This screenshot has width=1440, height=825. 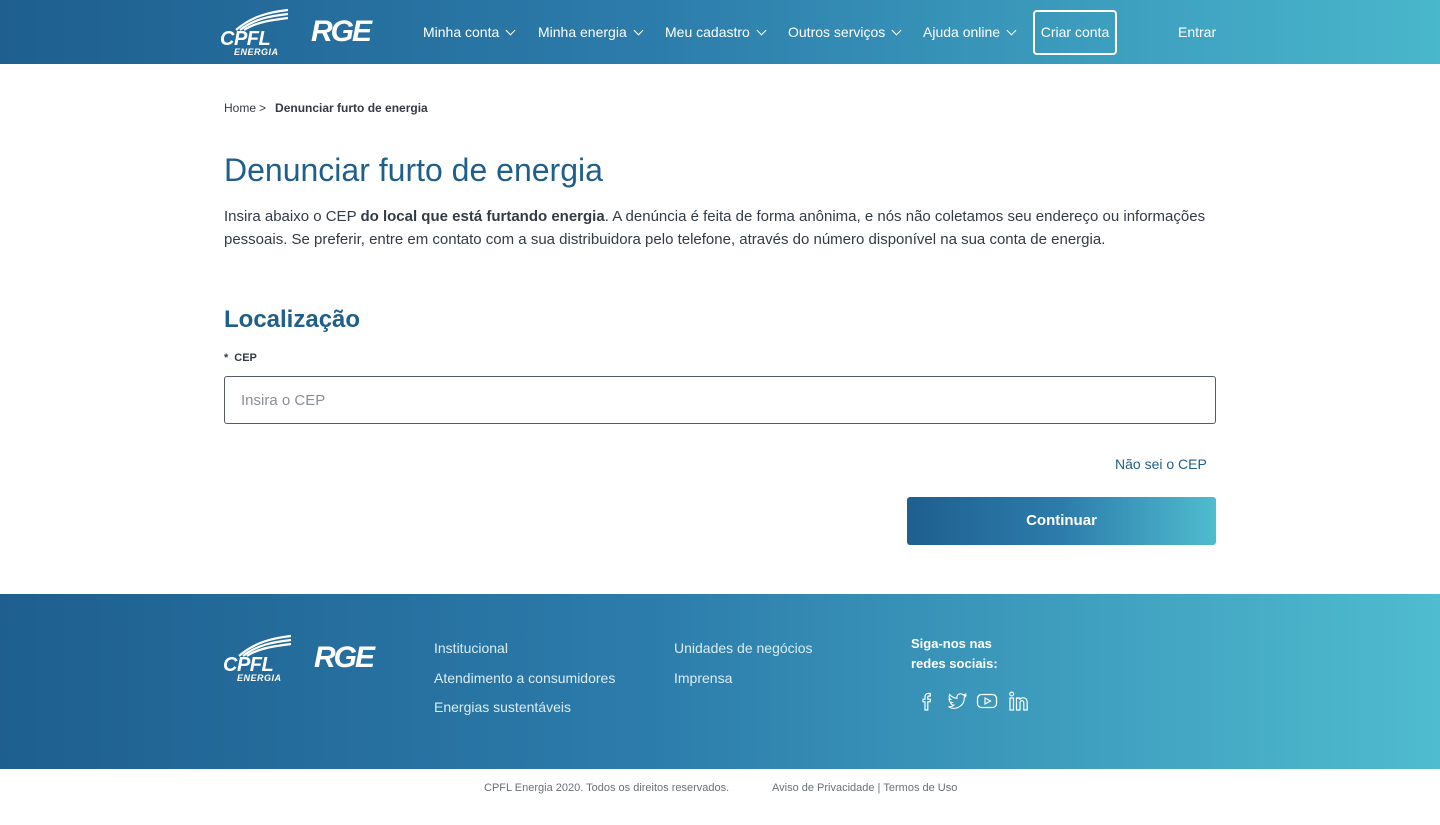 I want to click on nav-minha-energia: Minha energia, so click(x=591, y=32).